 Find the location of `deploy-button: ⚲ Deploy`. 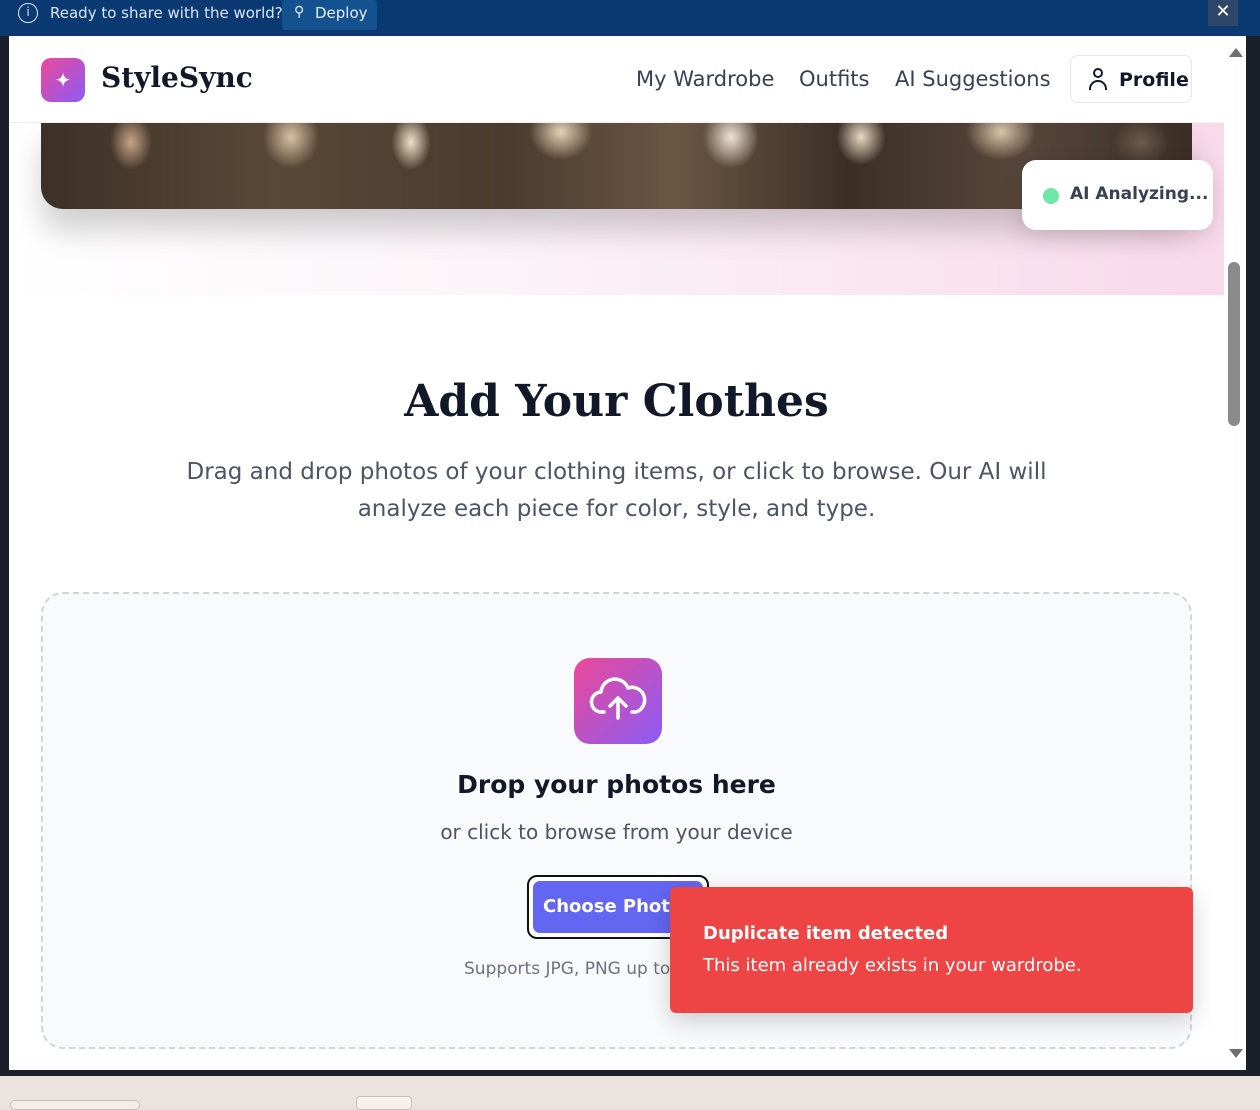

deploy-button: ⚲ Deploy is located at coordinates (329, 15).